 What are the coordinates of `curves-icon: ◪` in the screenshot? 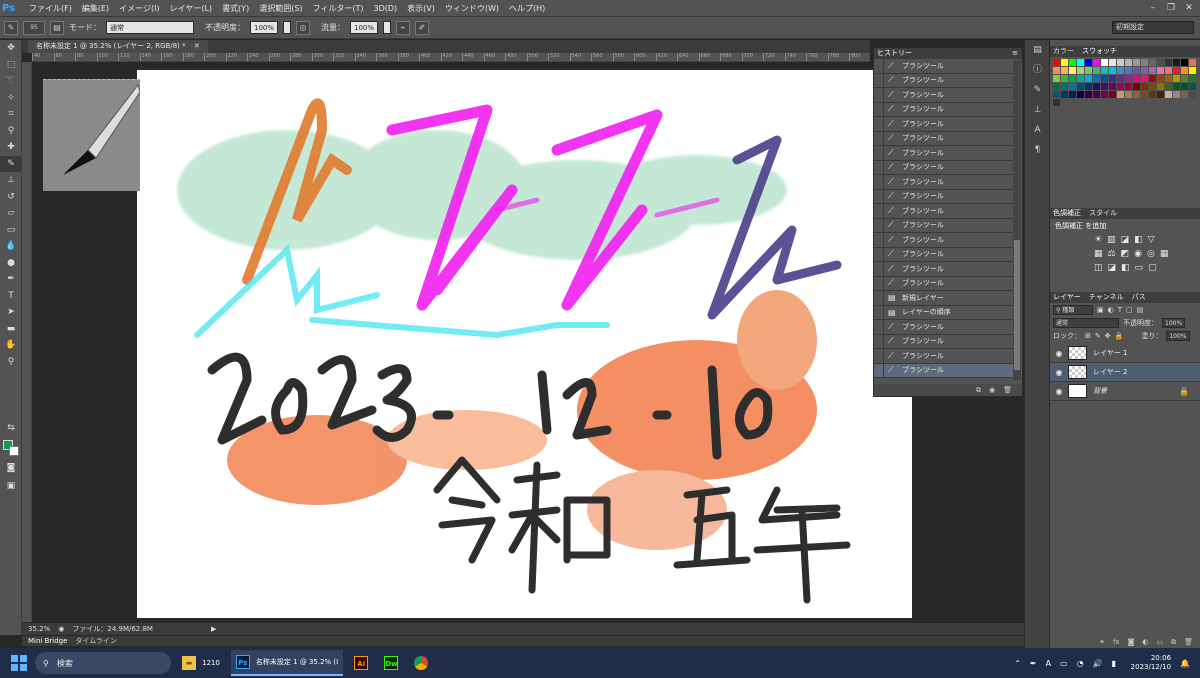 It's located at (1125, 240).